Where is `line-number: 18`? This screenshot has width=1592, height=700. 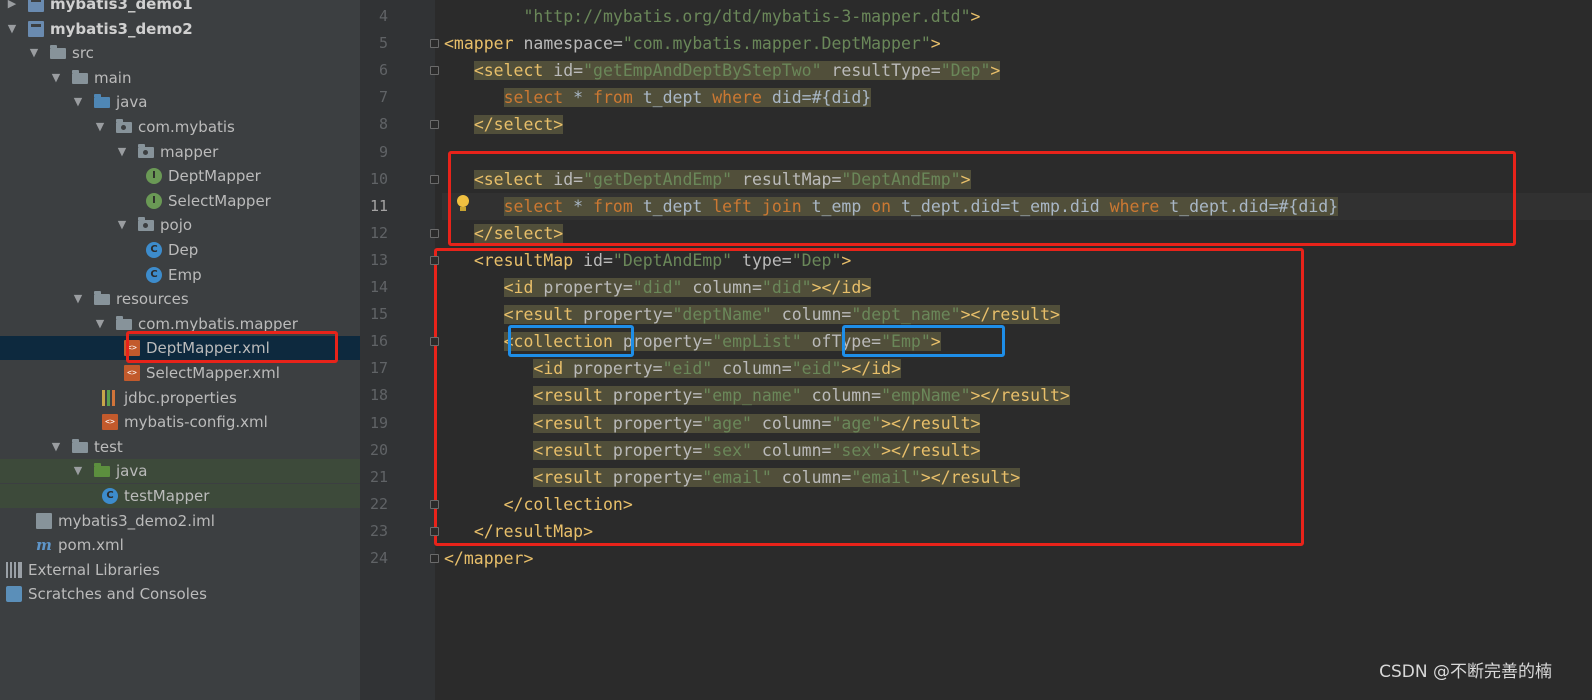
line-number: 18 is located at coordinates (378, 395).